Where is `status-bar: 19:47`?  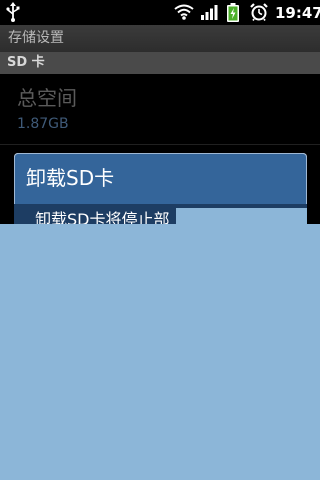
status-bar: 19:47 is located at coordinates (160, 12).